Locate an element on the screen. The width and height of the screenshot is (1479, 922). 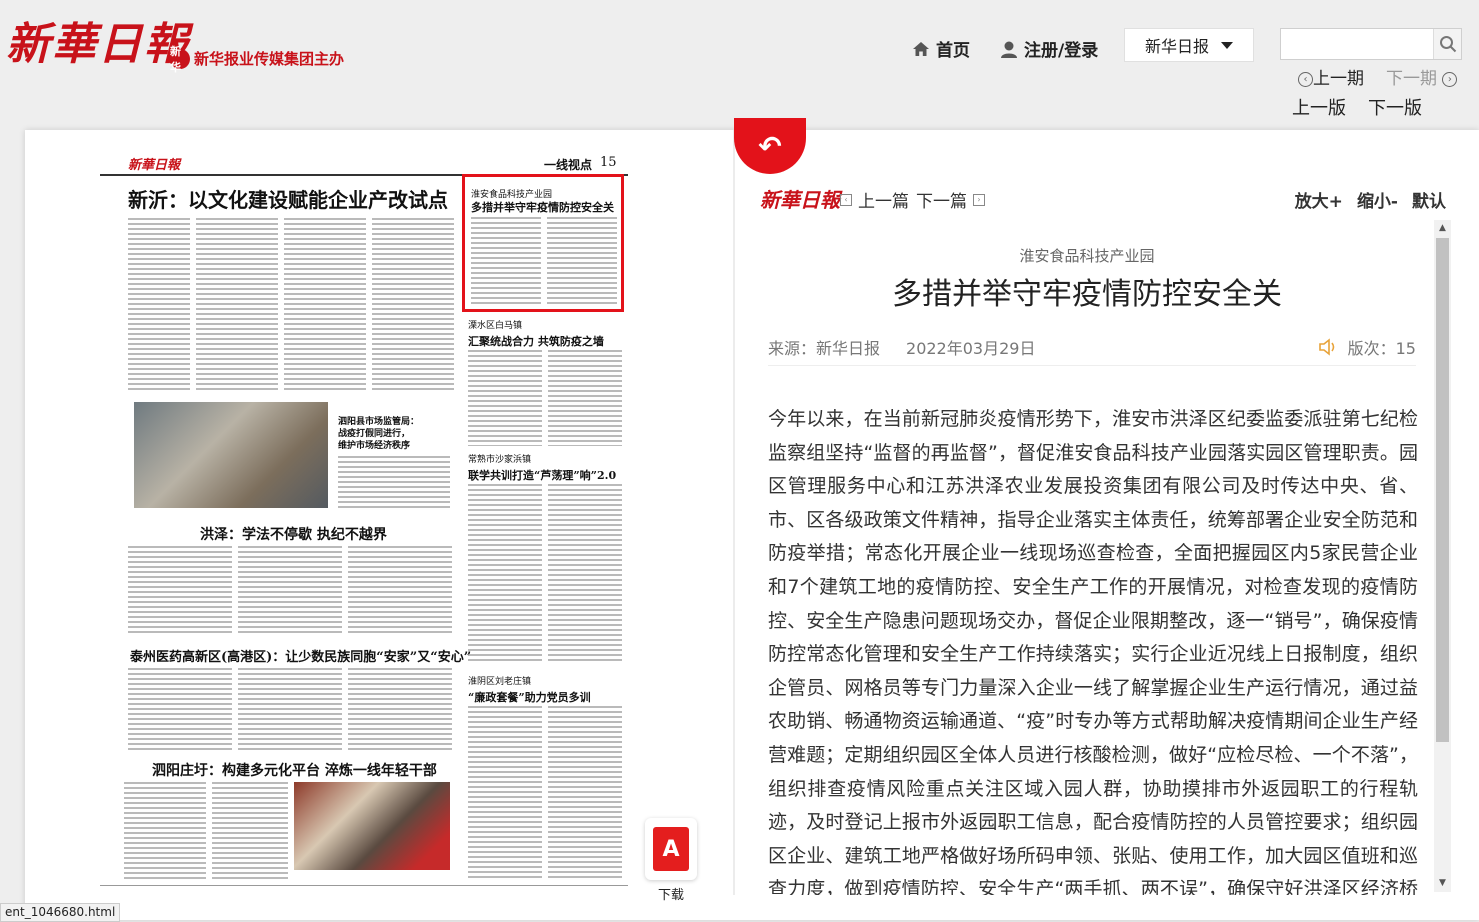
status-bar-url: ent_1046680.html is located at coordinates (60, 912).